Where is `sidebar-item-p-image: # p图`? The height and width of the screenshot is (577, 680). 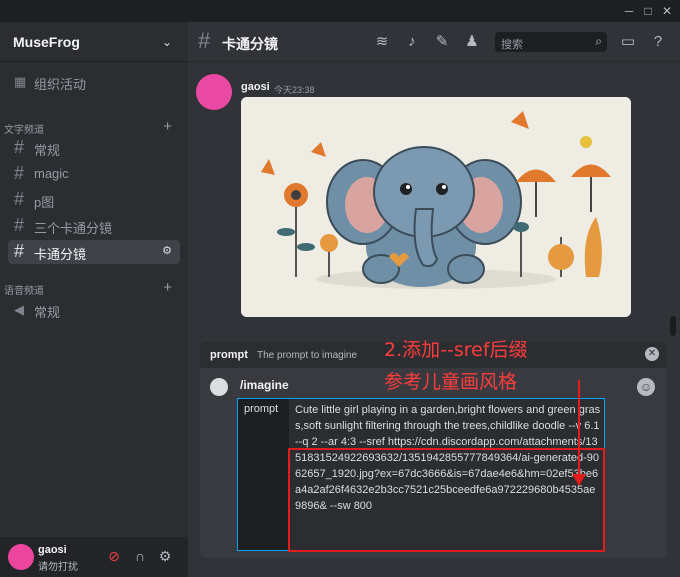
sidebar-item-p-image: # p图 is located at coordinates (94, 200).